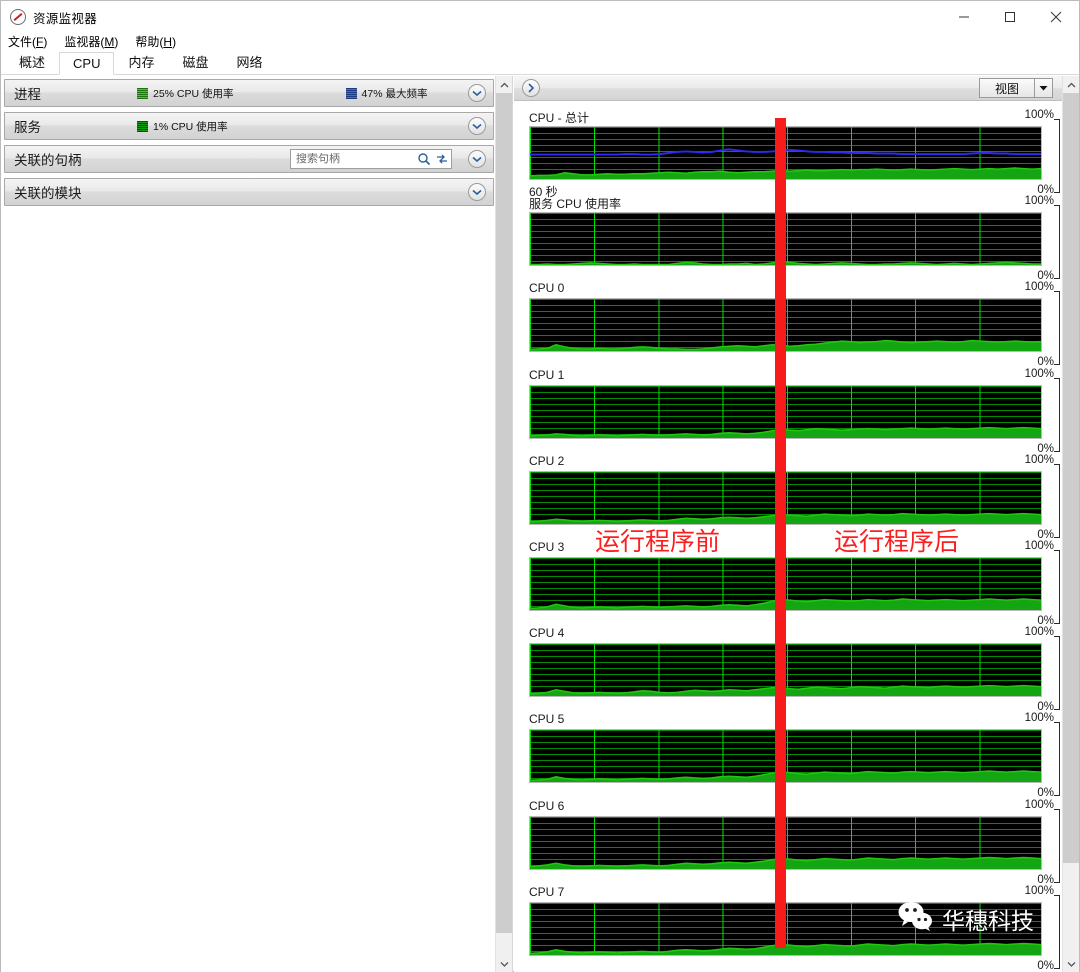  I want to click on panel-associated-modules-title: 关联的模块, so click(48, 193).